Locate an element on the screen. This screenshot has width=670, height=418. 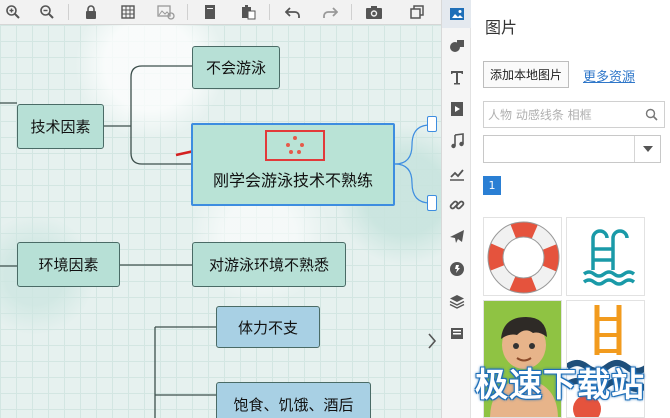
grid-icon is located at coordinates (128, 12).